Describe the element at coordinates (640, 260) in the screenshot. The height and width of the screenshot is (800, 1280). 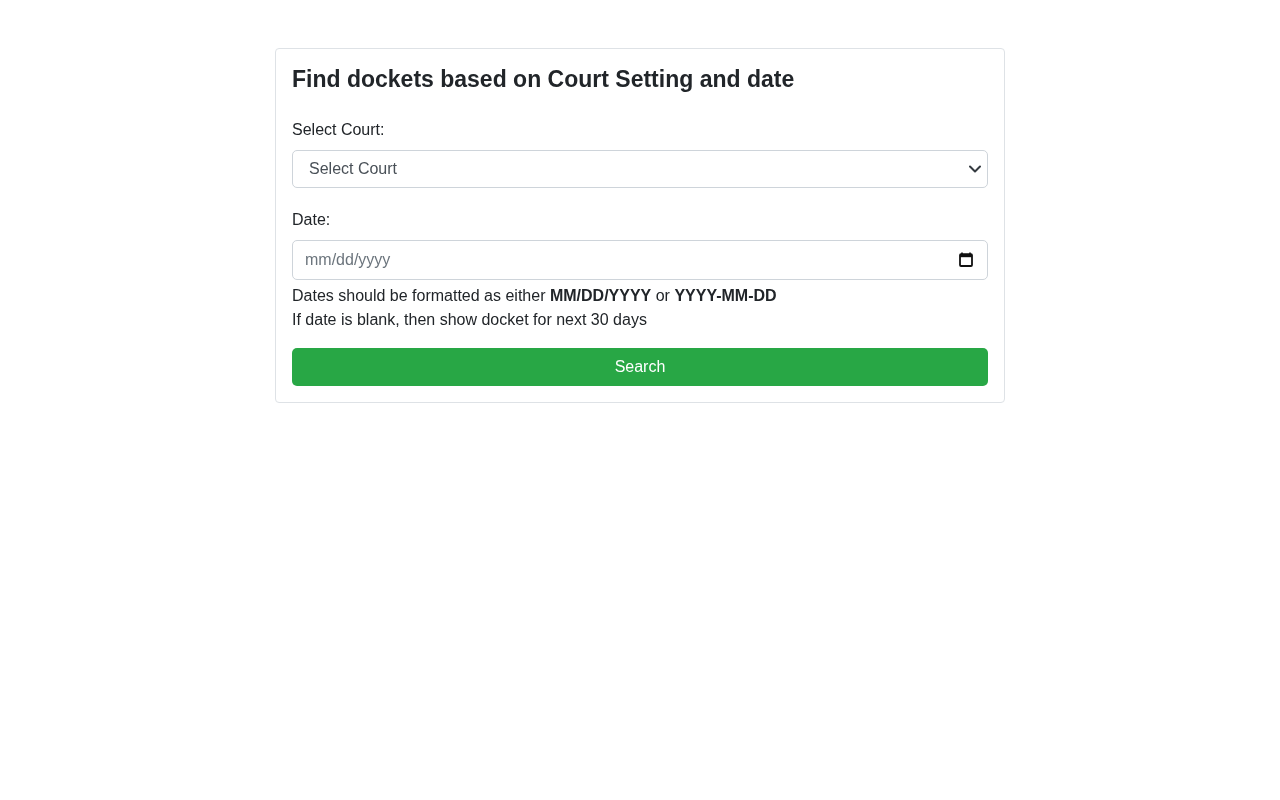
I see `date-input: mm/dd/yyyy` at that location.